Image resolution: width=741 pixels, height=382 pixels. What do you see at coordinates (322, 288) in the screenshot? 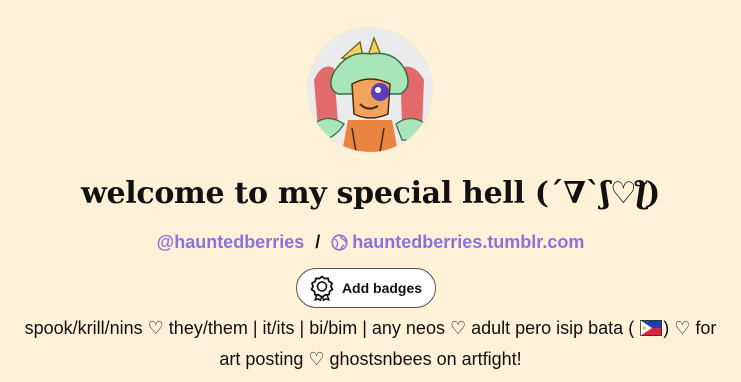
I see `badge-rosette-icon` at bounding box center [322, 288].